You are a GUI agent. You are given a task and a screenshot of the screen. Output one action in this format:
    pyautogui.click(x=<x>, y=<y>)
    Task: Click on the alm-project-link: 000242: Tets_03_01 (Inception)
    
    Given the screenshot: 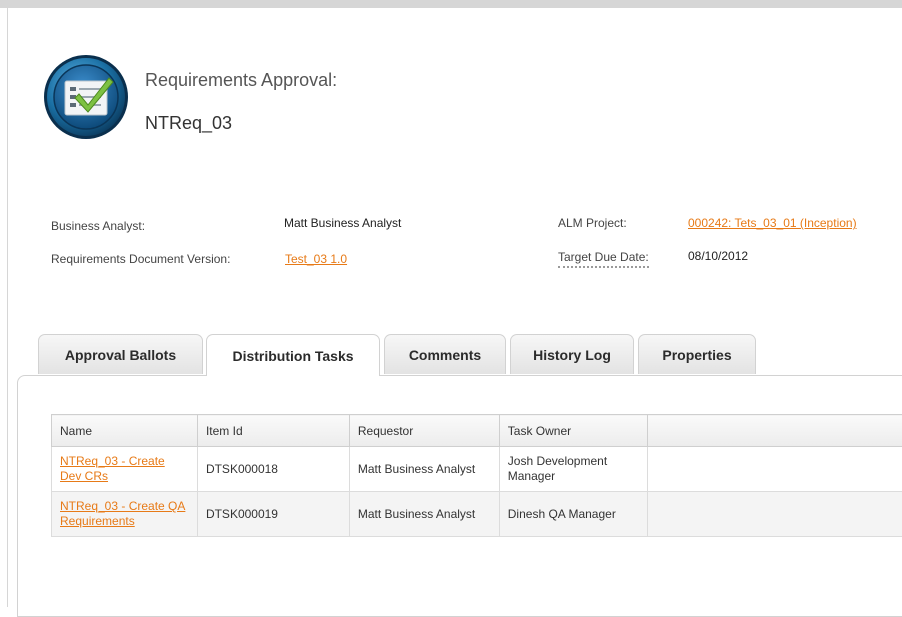 What is the action you would take?
    pyautogui.click(x=772, y=223)
    